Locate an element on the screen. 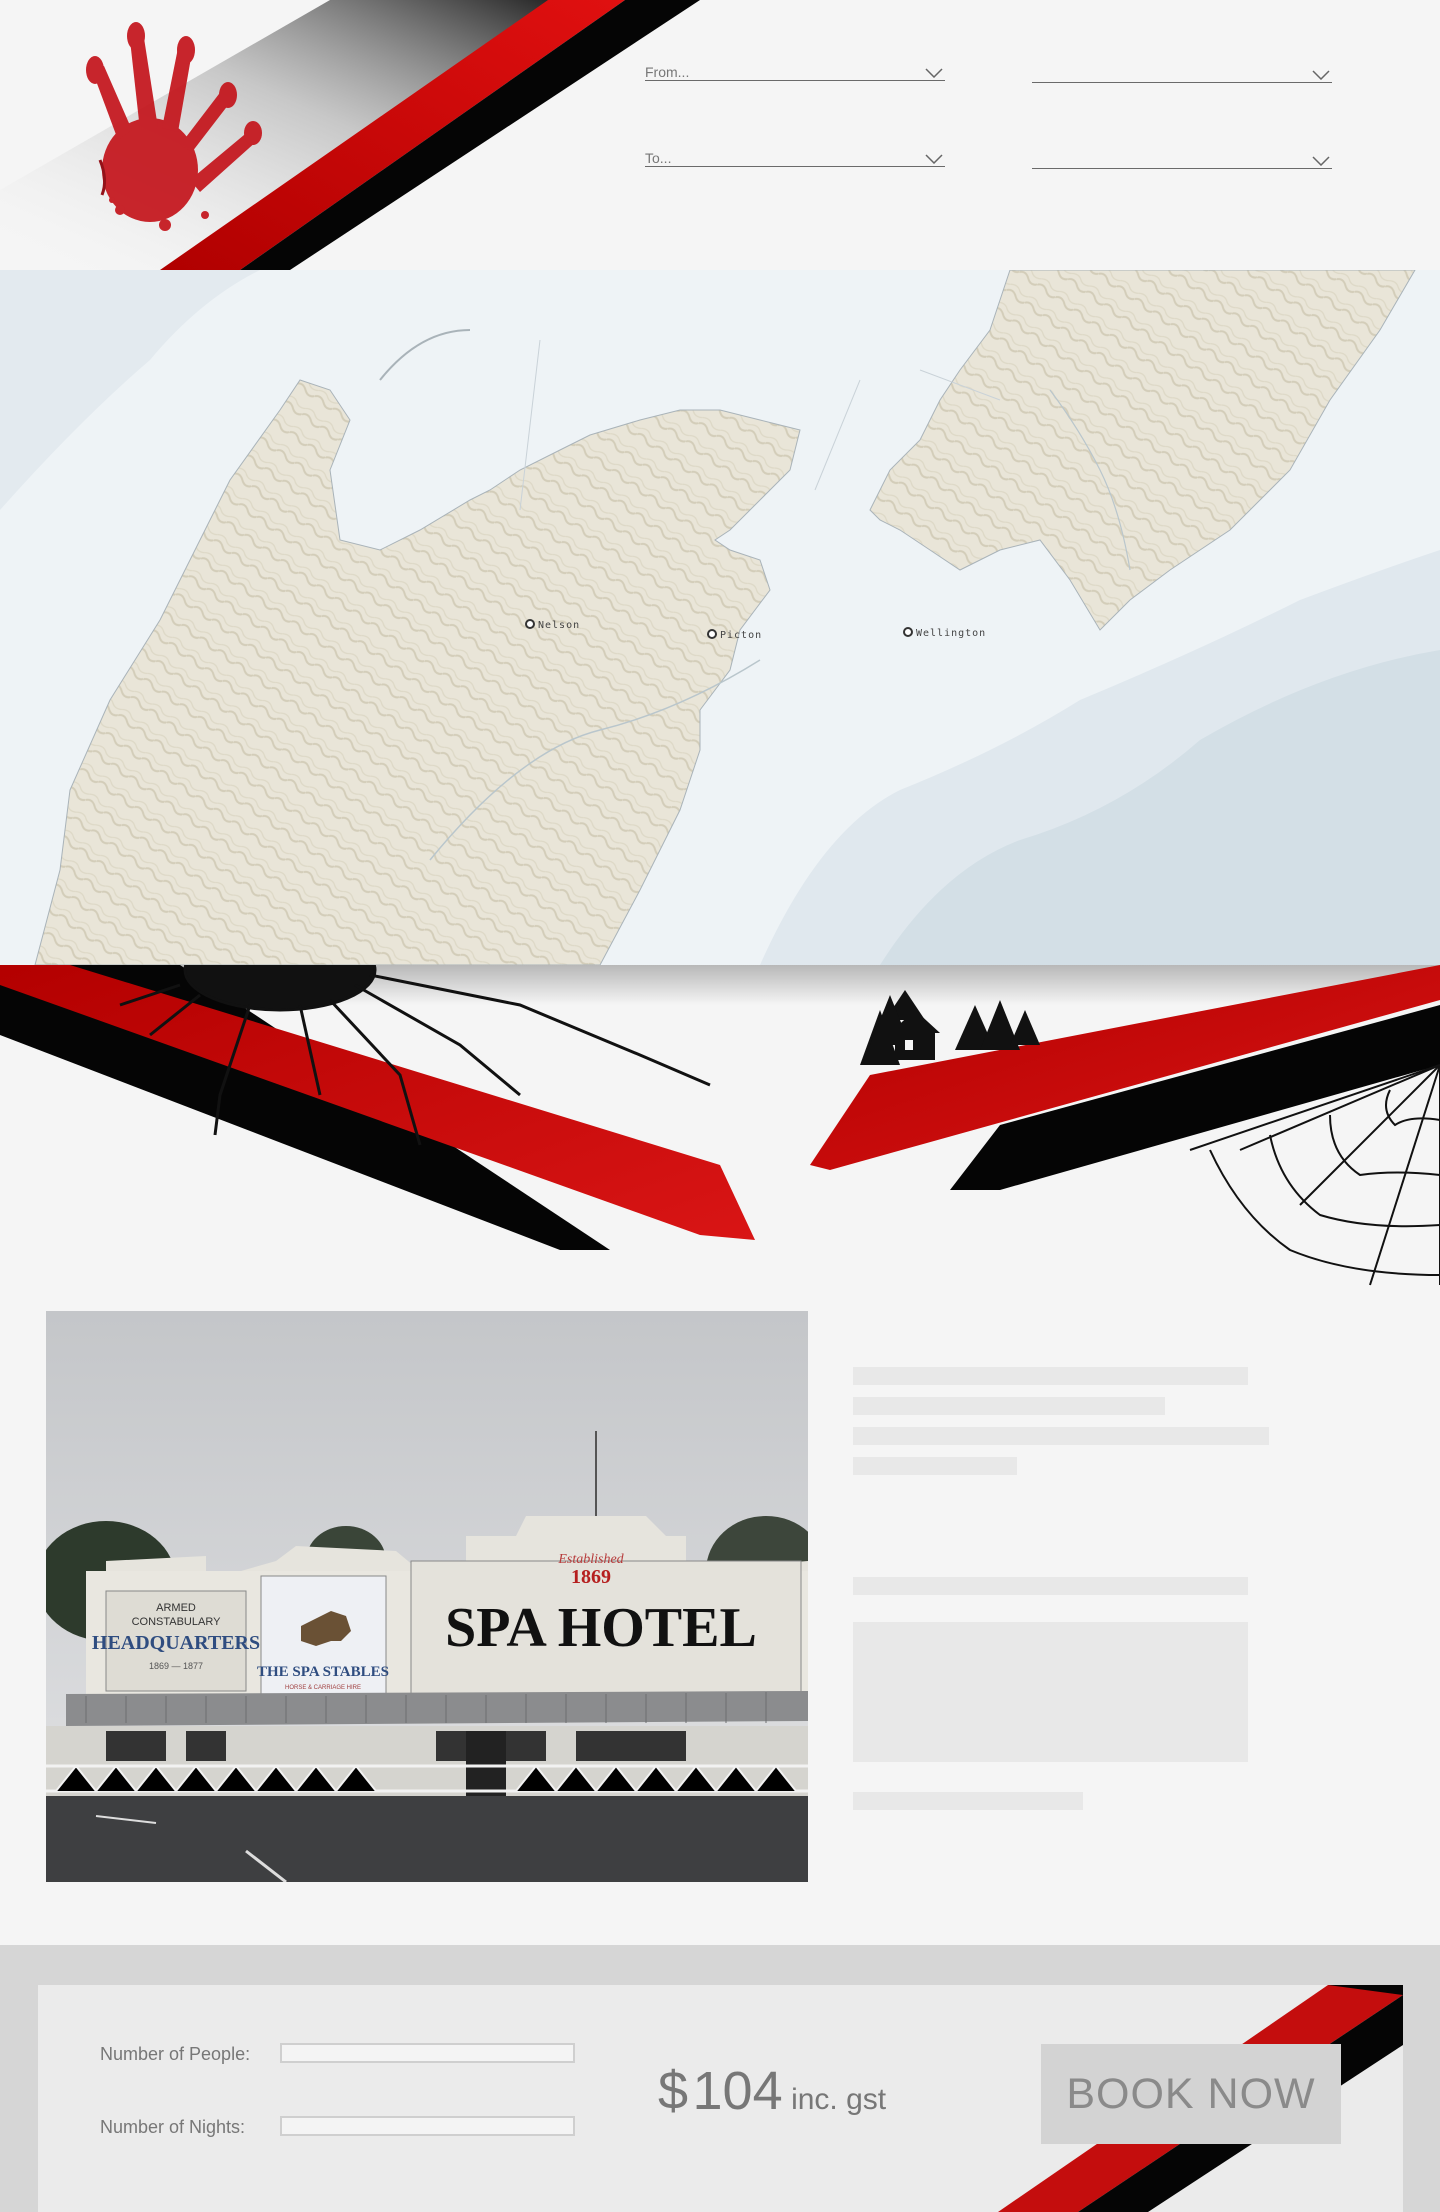 The width and height of the screenshot is (1440, 2212). description-placeholder is located at coordinates (1050, 1692).